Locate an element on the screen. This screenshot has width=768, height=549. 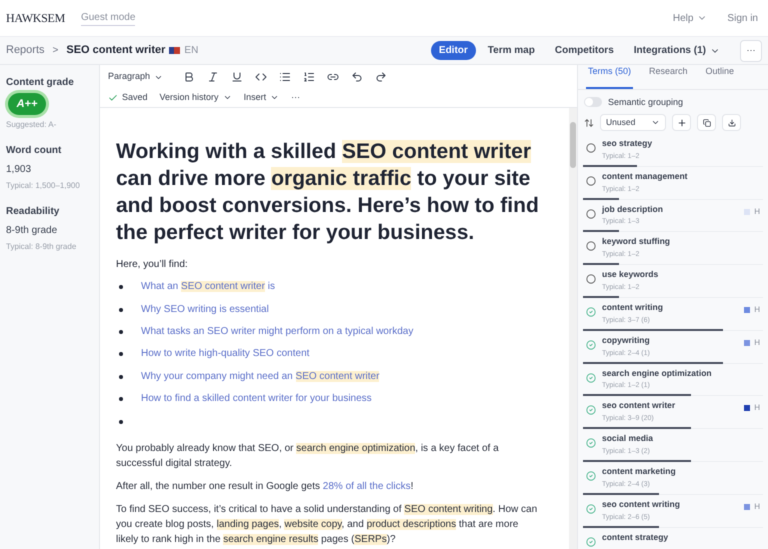
link: 28% of all the clicks is located at coordinates (366, 486).